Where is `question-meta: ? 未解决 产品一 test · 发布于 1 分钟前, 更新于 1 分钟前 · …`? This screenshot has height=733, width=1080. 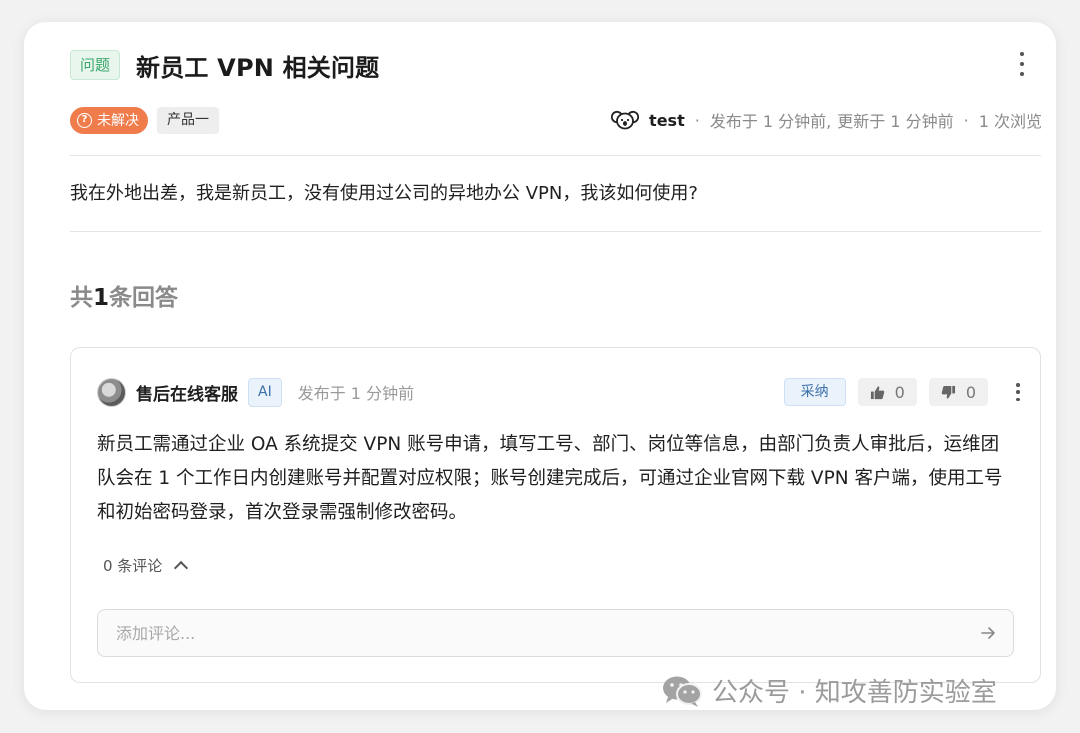 question-meta: ? 未解决 产品一 test · 发布于 1 分钟前, 更新于 1 分钟前 · … is located at coordinates (556, 120).